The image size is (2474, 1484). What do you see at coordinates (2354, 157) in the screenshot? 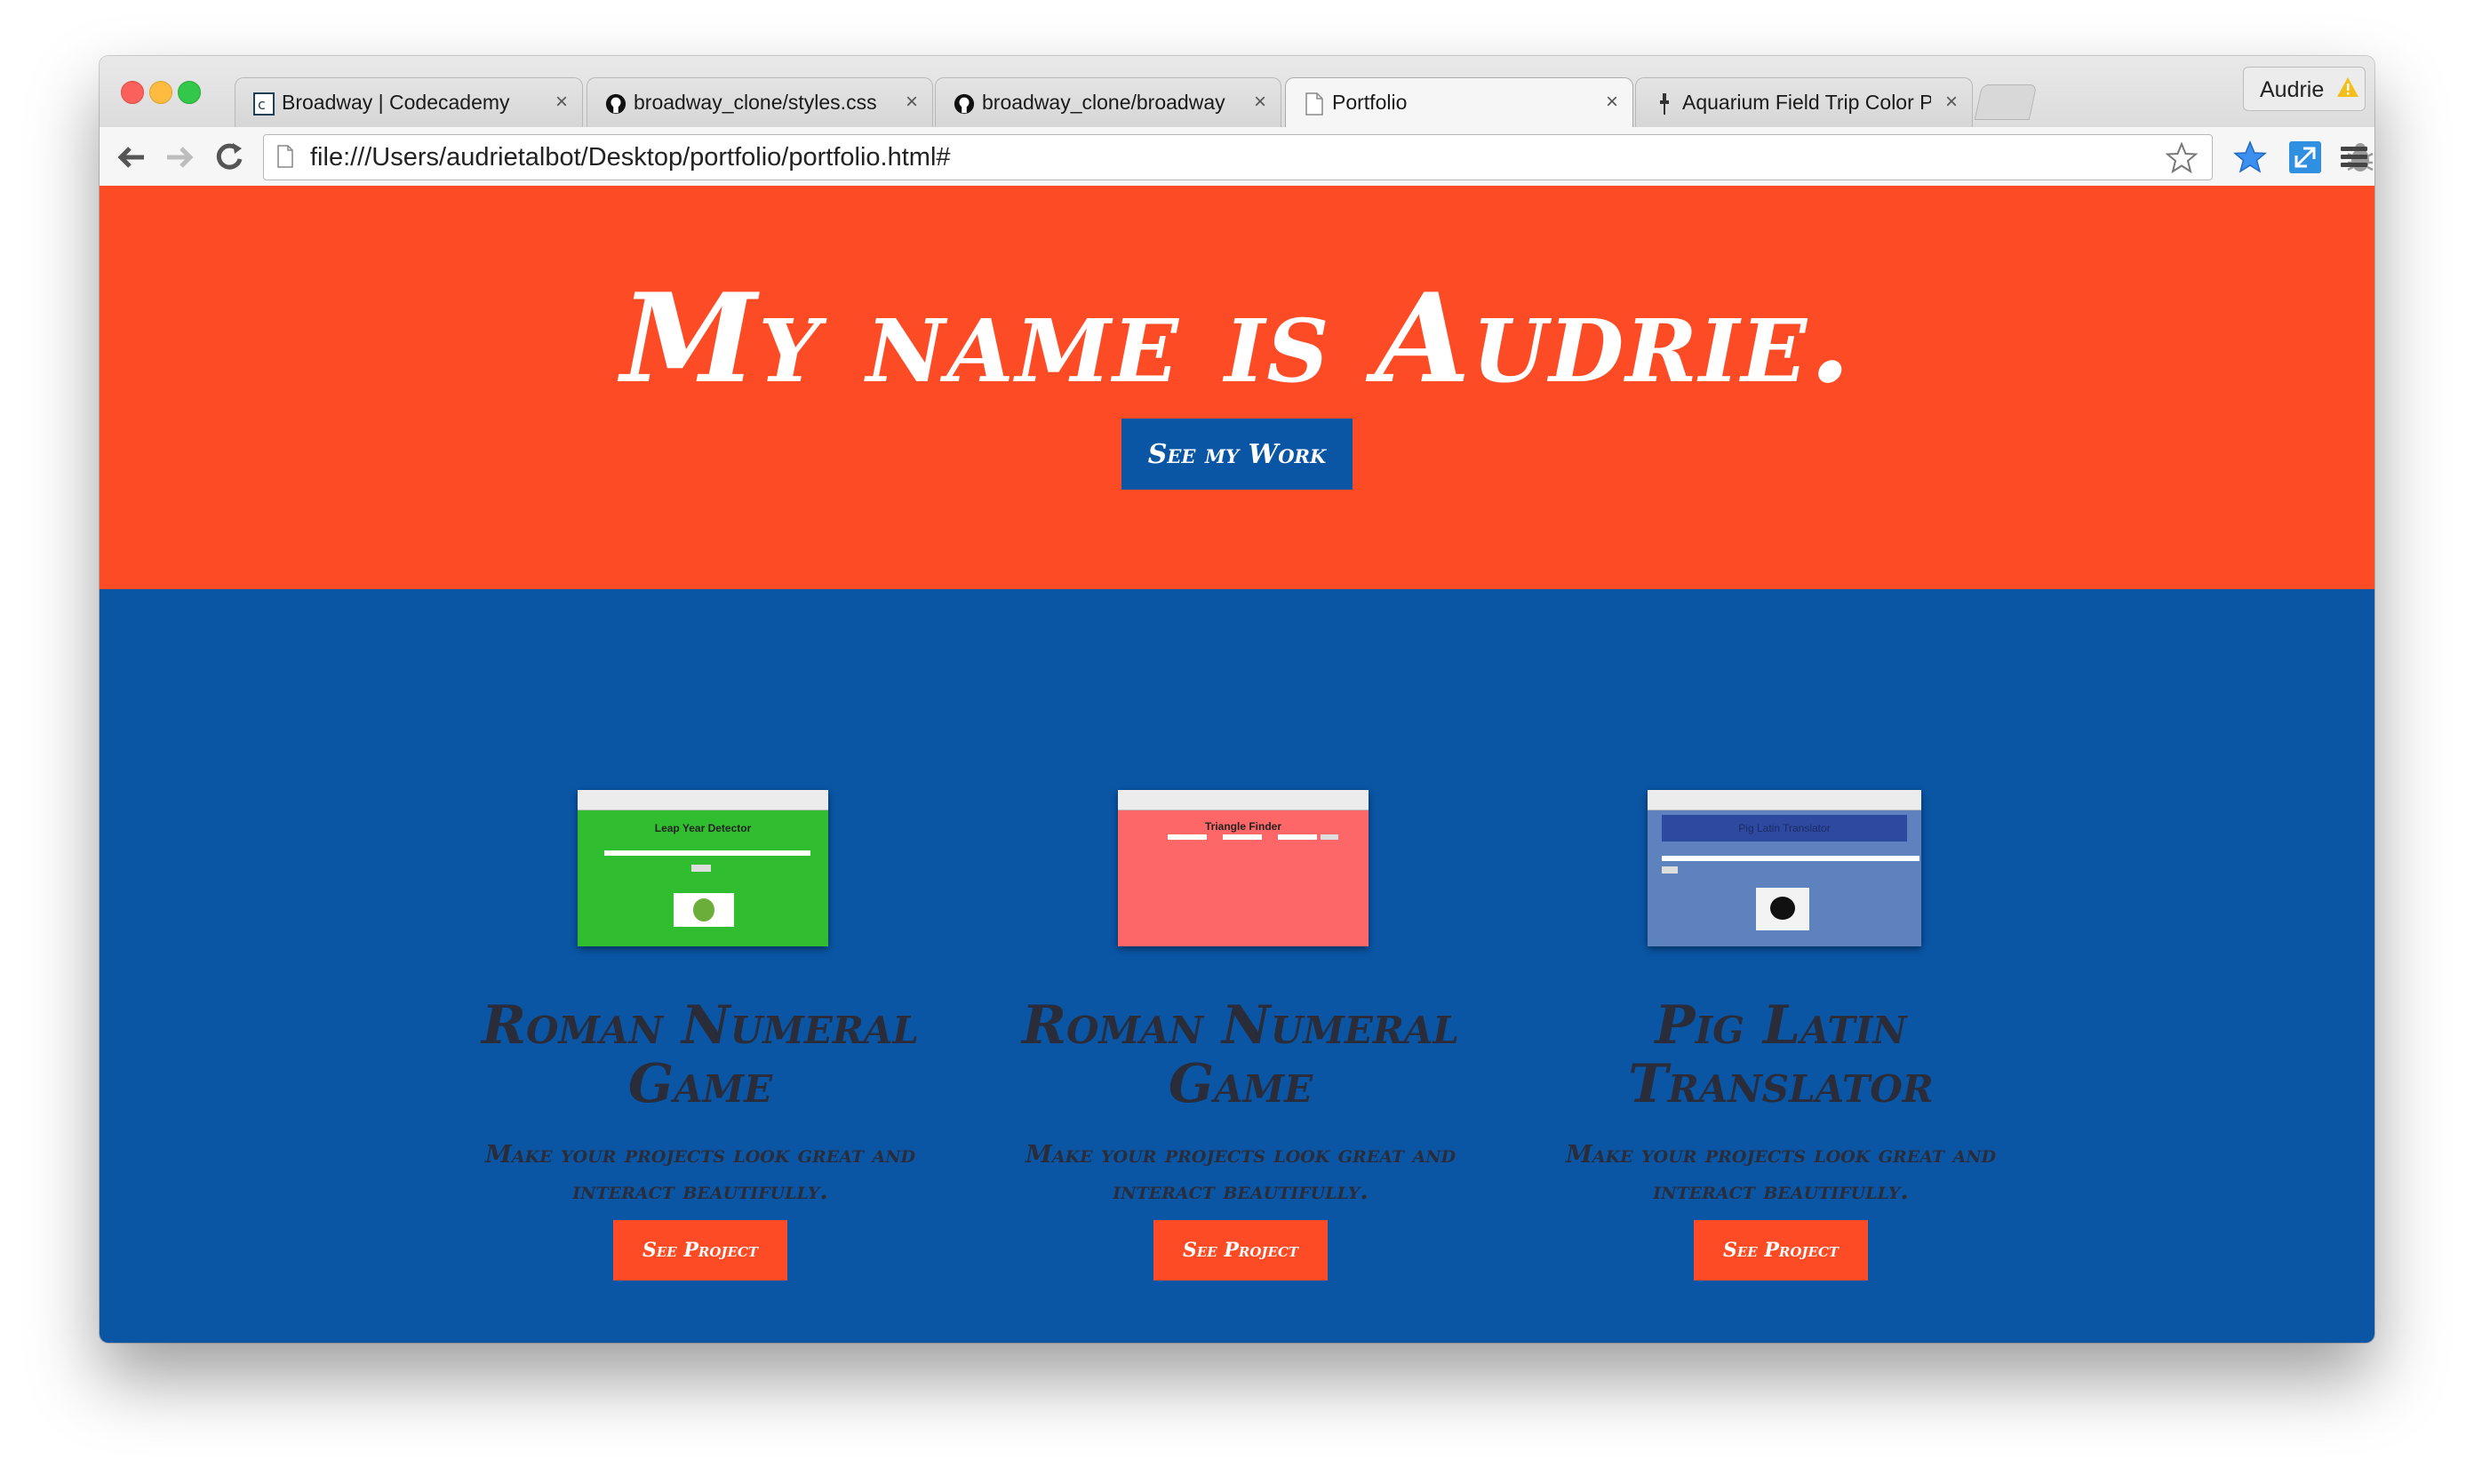
I see `menu-icon` at bounding box center [2354, 157].